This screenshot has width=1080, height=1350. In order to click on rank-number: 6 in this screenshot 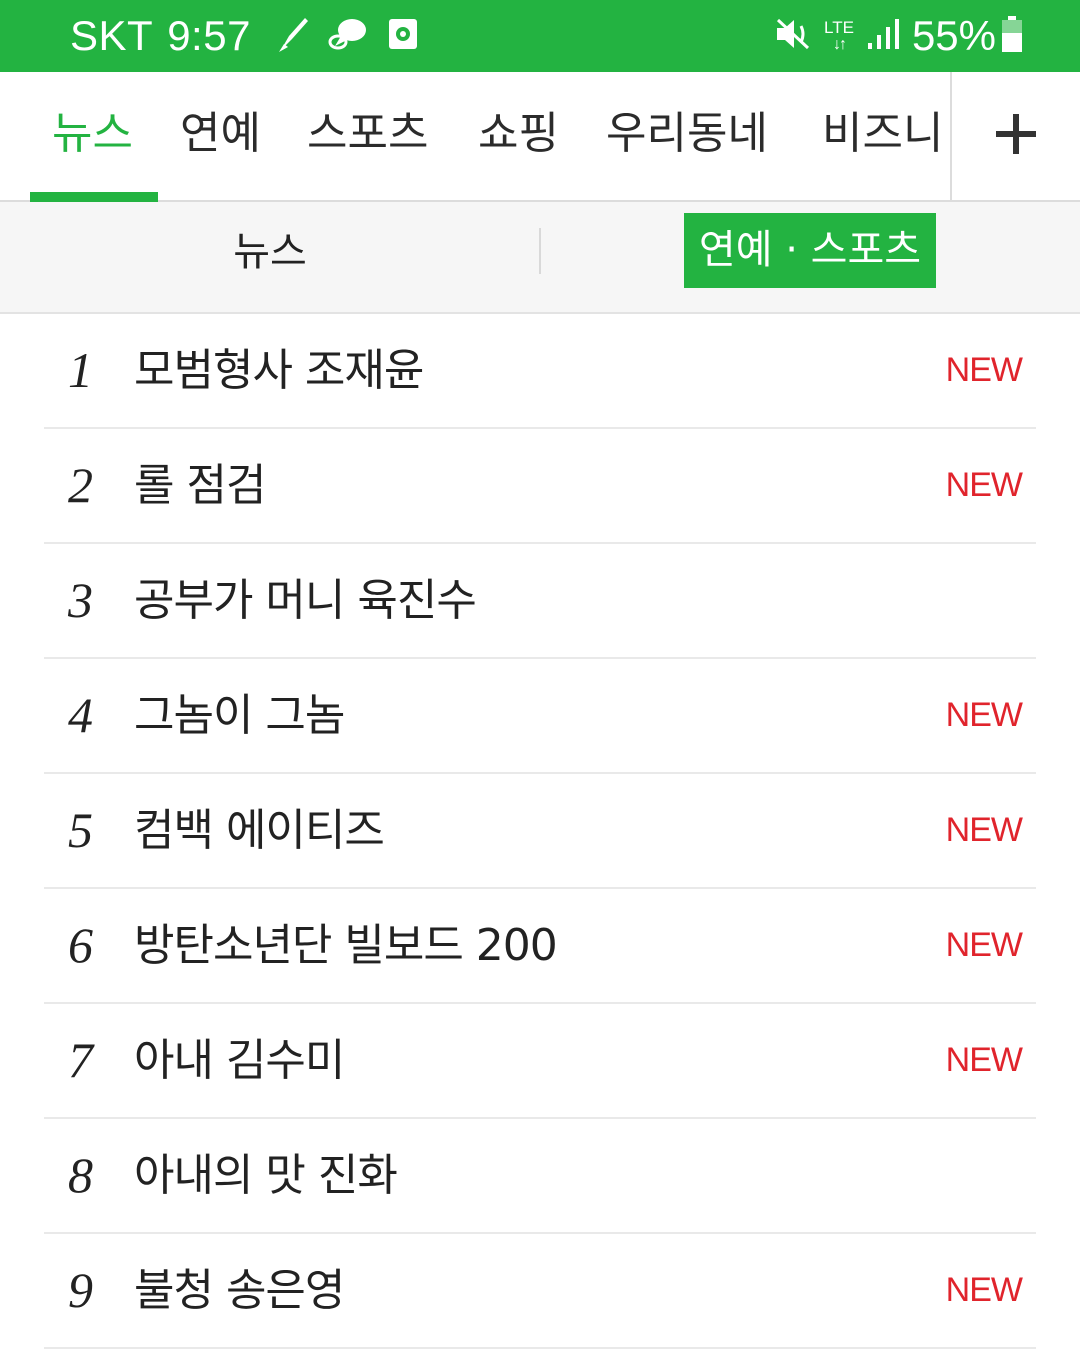, I will do `click(80, 945)`.